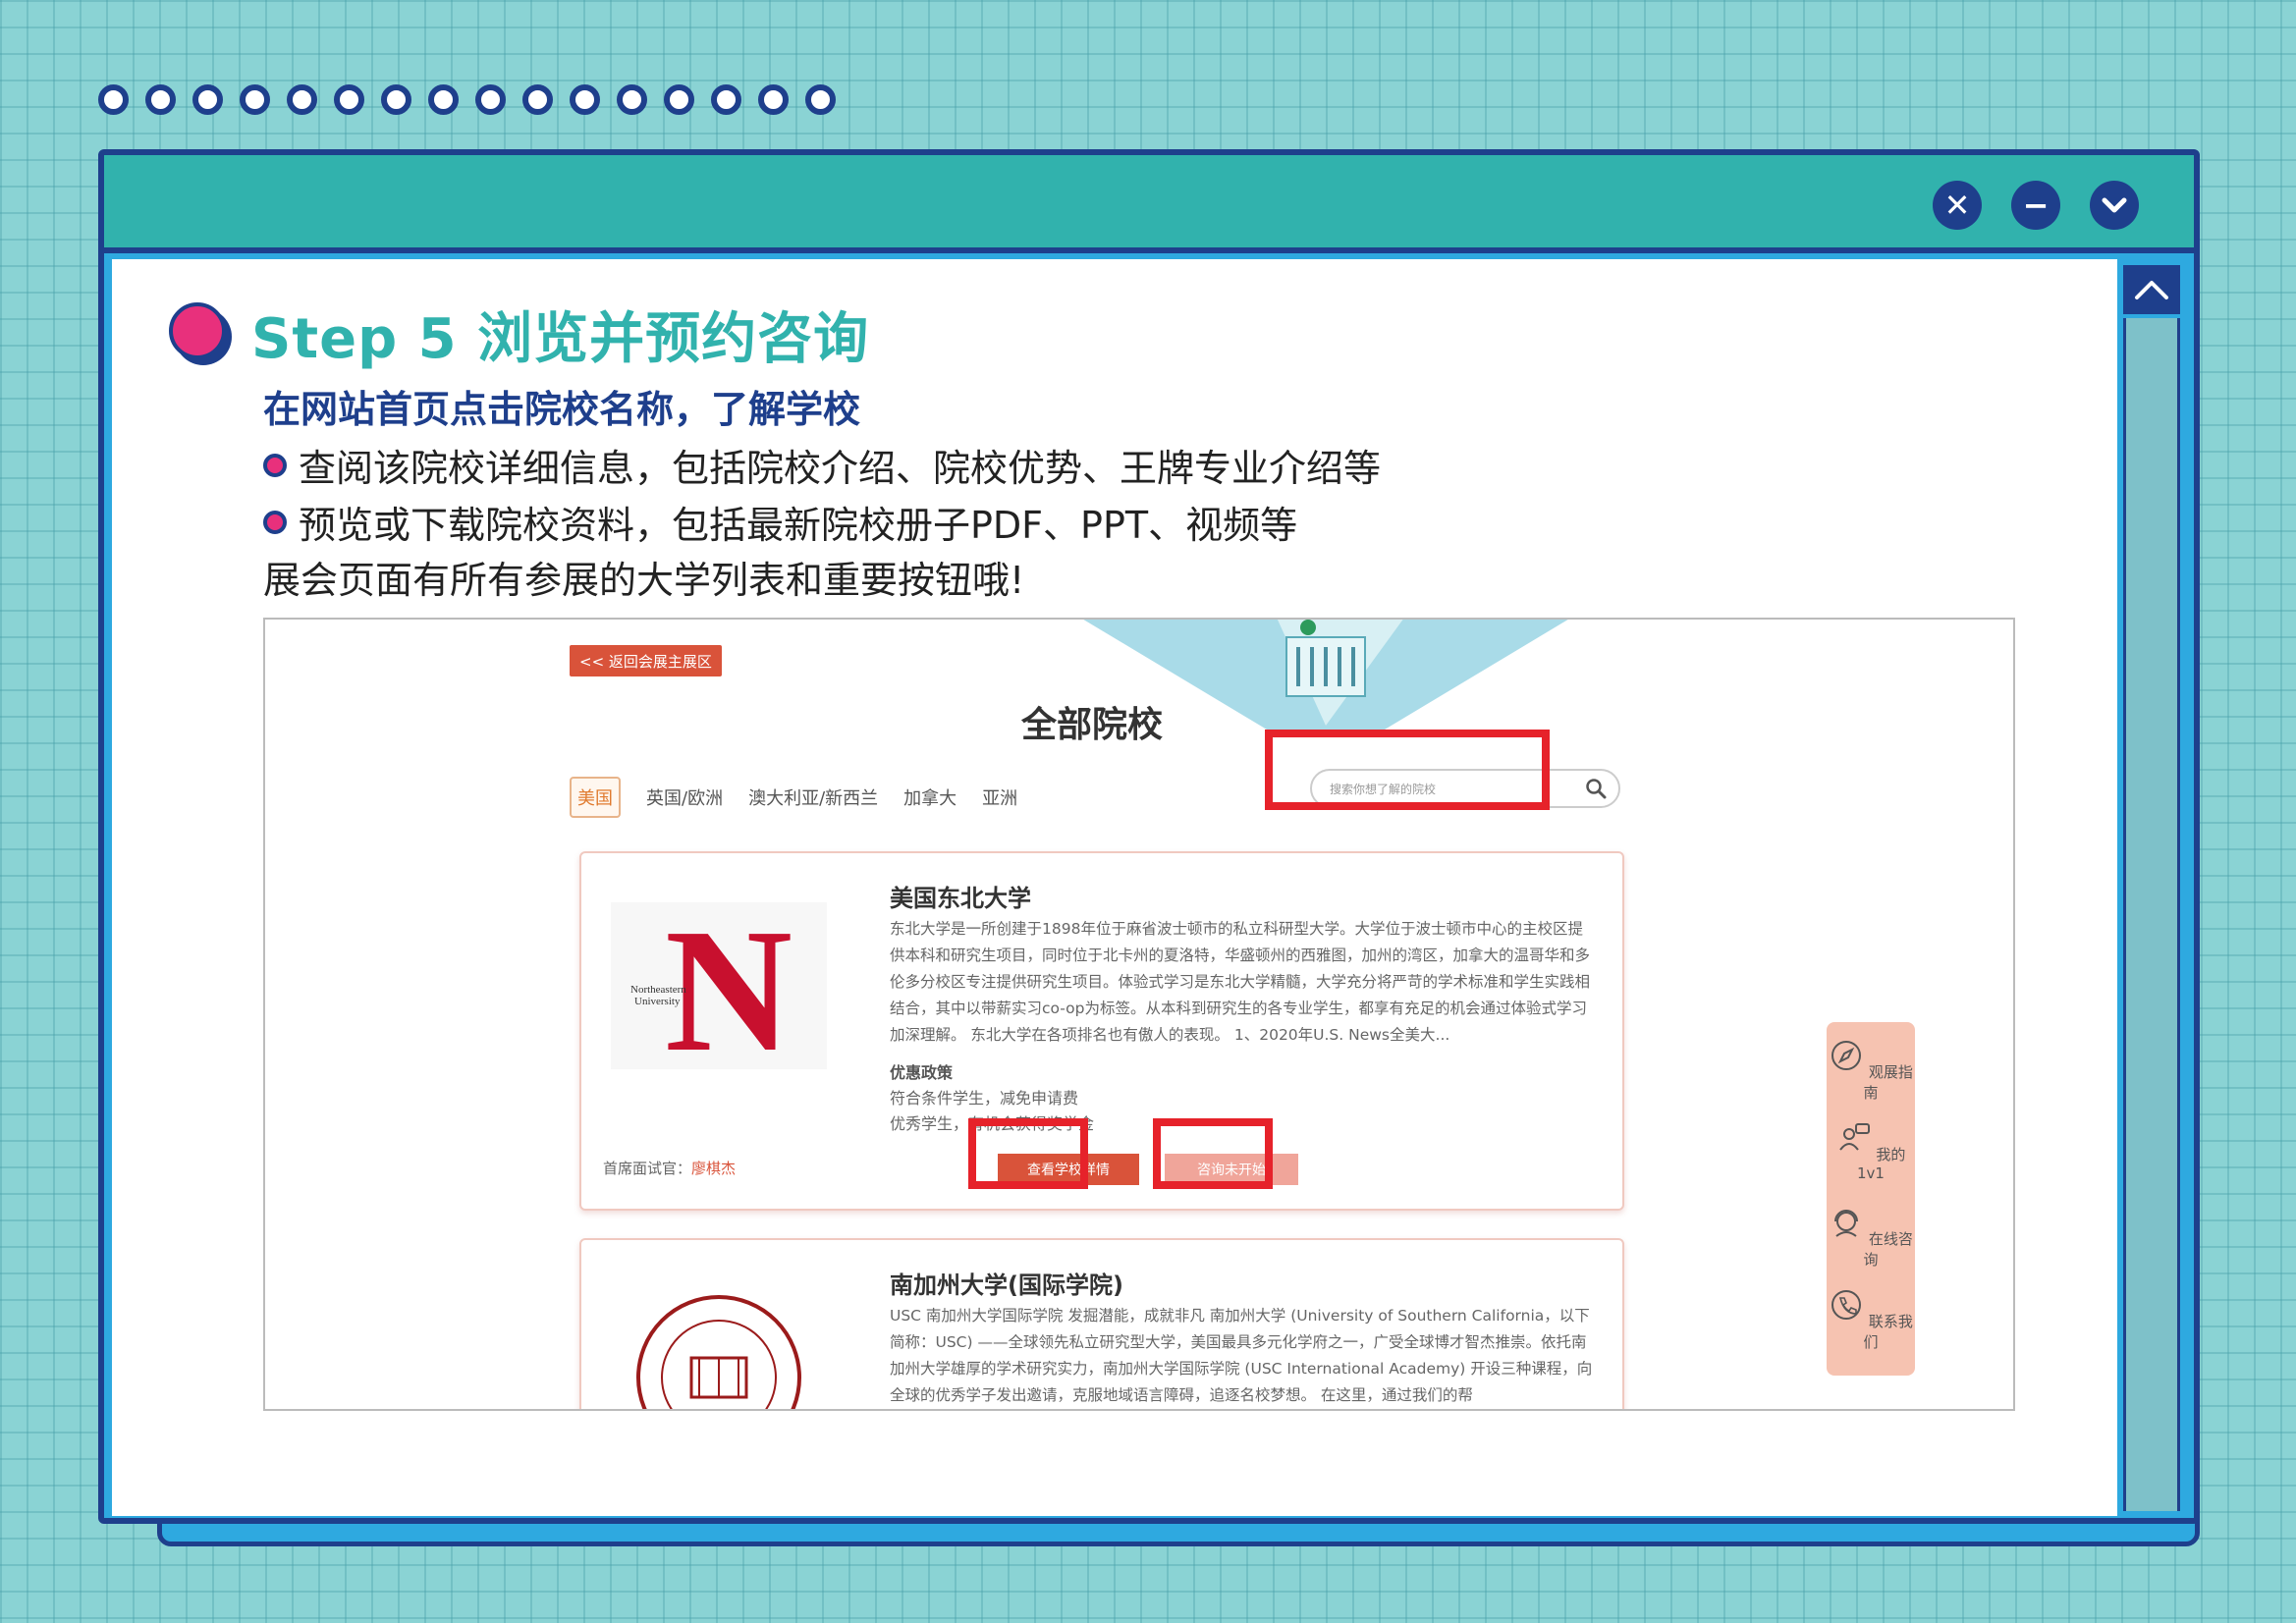 This screenshot has width=2296, height=1623. What do you see at coordinates (1846, 1305) in the screenshot?
I see `phone-icon` at bounding box center [1846, 1305].